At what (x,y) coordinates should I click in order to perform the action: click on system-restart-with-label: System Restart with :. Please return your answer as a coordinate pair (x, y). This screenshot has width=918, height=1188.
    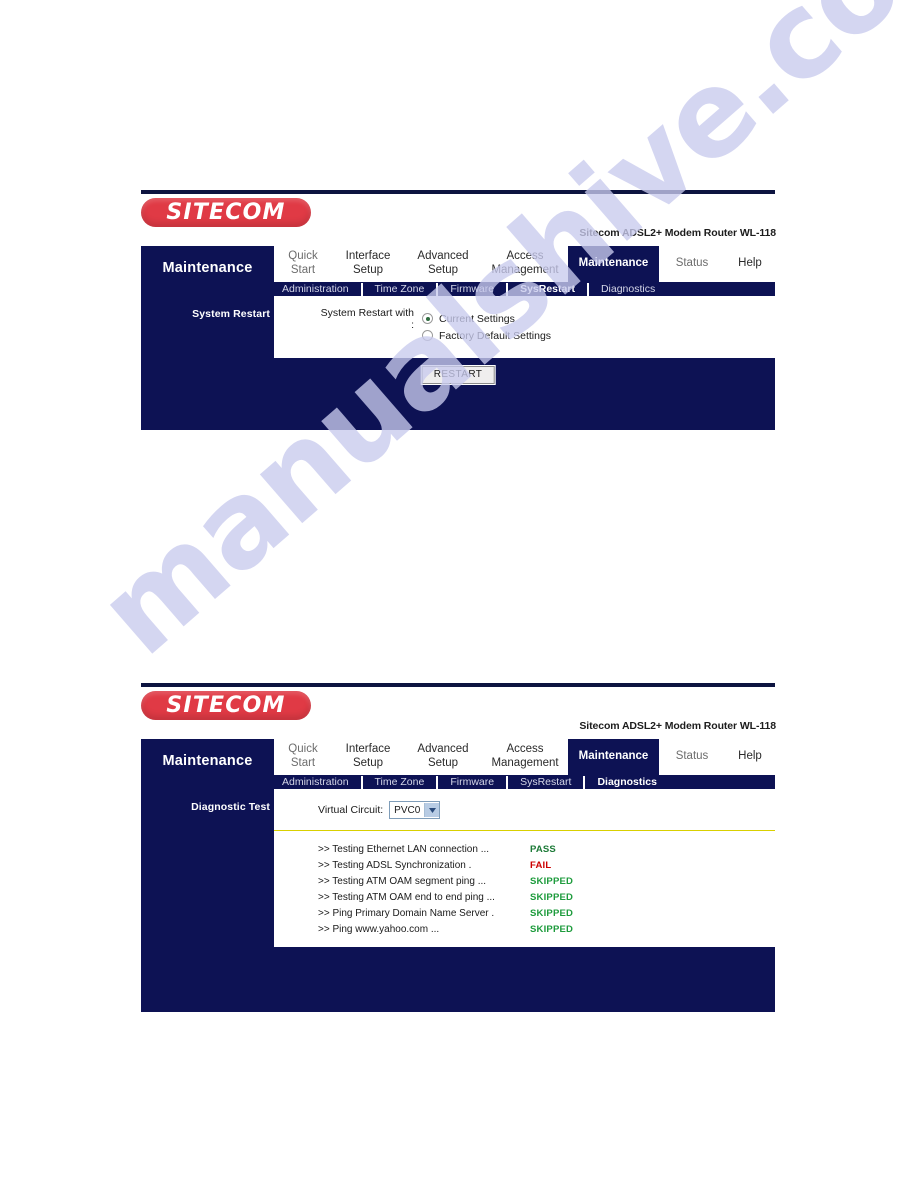
    Looking at the image, I should click on (367, 318).